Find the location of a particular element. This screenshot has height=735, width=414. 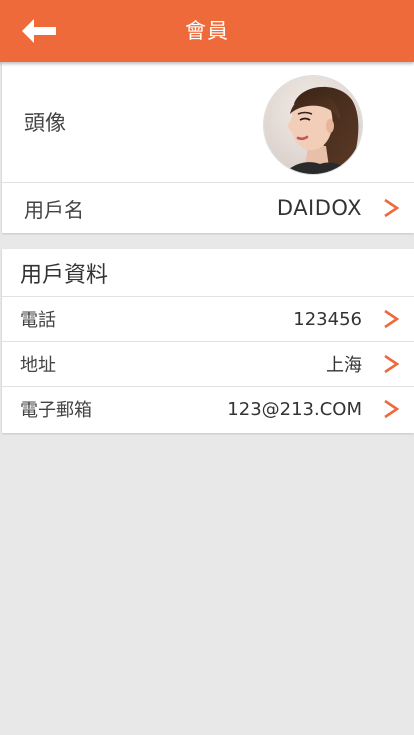

app-header: 會員 is located at coordinates (207, 31).